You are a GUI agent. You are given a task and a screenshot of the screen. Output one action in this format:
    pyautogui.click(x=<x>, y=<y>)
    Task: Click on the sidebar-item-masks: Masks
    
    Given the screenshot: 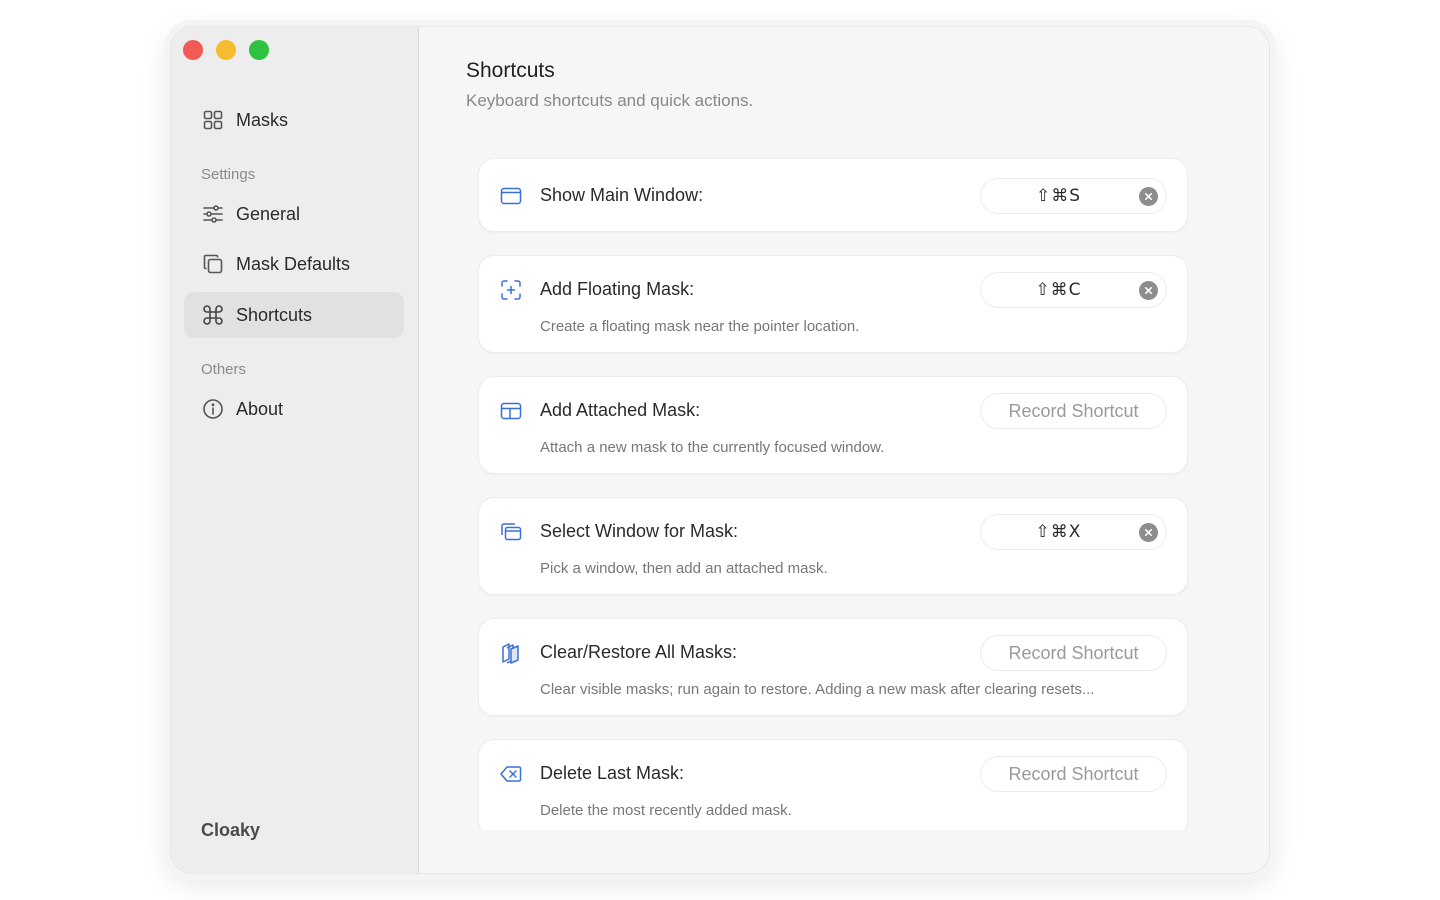 What is the action you would take?
    pyautogui.click(x=294, y=120)
    